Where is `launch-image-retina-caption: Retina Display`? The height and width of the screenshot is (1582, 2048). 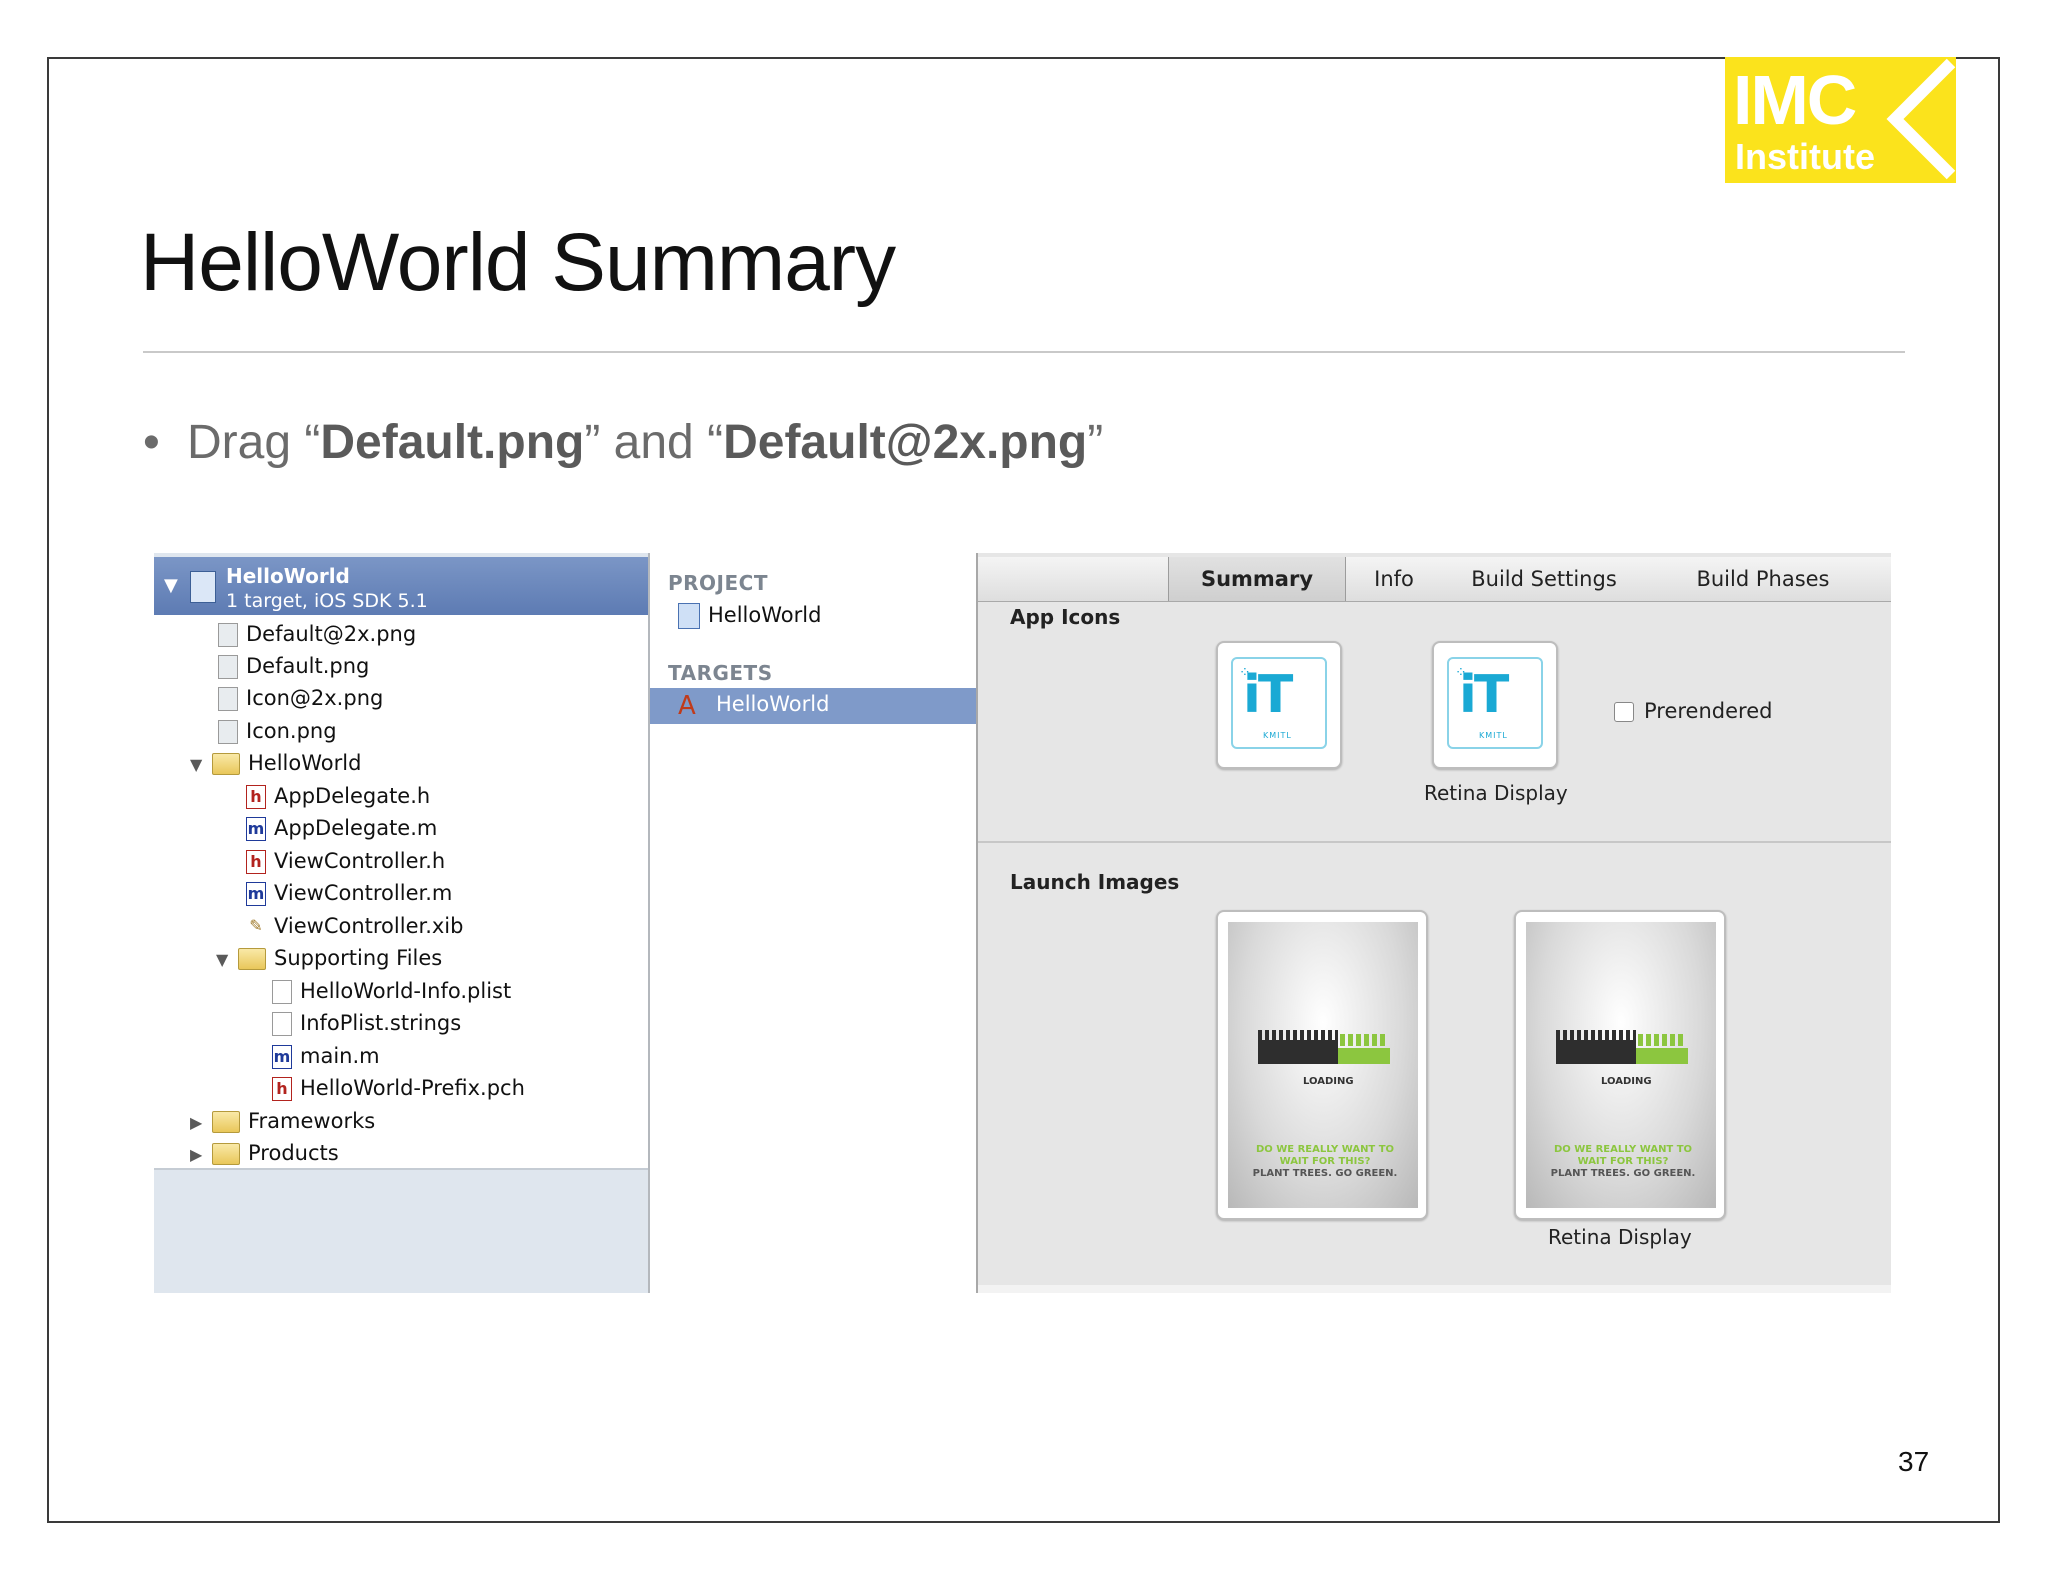
launch-image-retina-caption: Retina Display is located at coordinates (1620, 1237).